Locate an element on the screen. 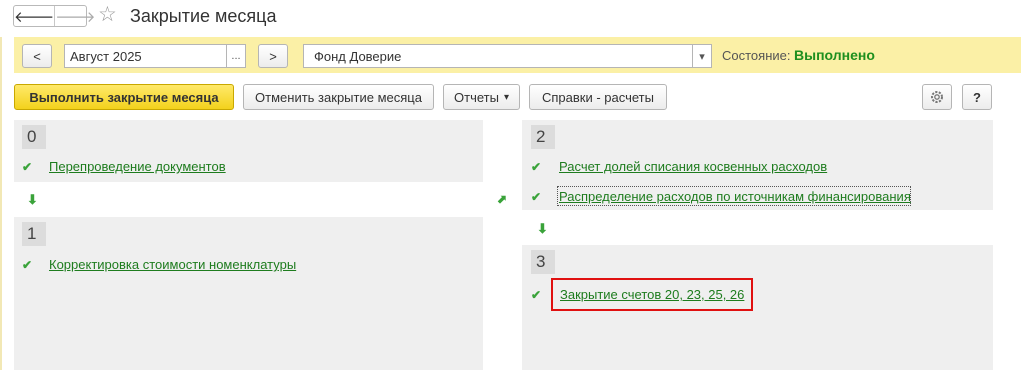 The height and width of the screenshot is (370, 1021). stage-link: Расчет долей списания косвенных расходов is located at coordinates (693, 166).